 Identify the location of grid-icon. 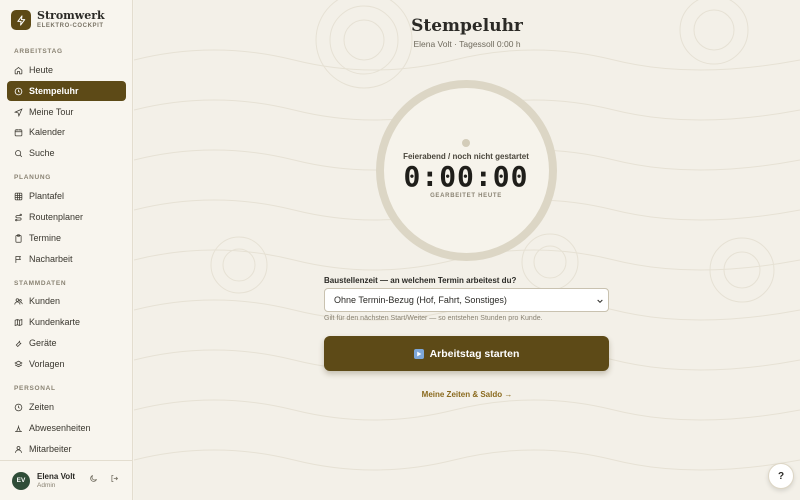
(18, 196).